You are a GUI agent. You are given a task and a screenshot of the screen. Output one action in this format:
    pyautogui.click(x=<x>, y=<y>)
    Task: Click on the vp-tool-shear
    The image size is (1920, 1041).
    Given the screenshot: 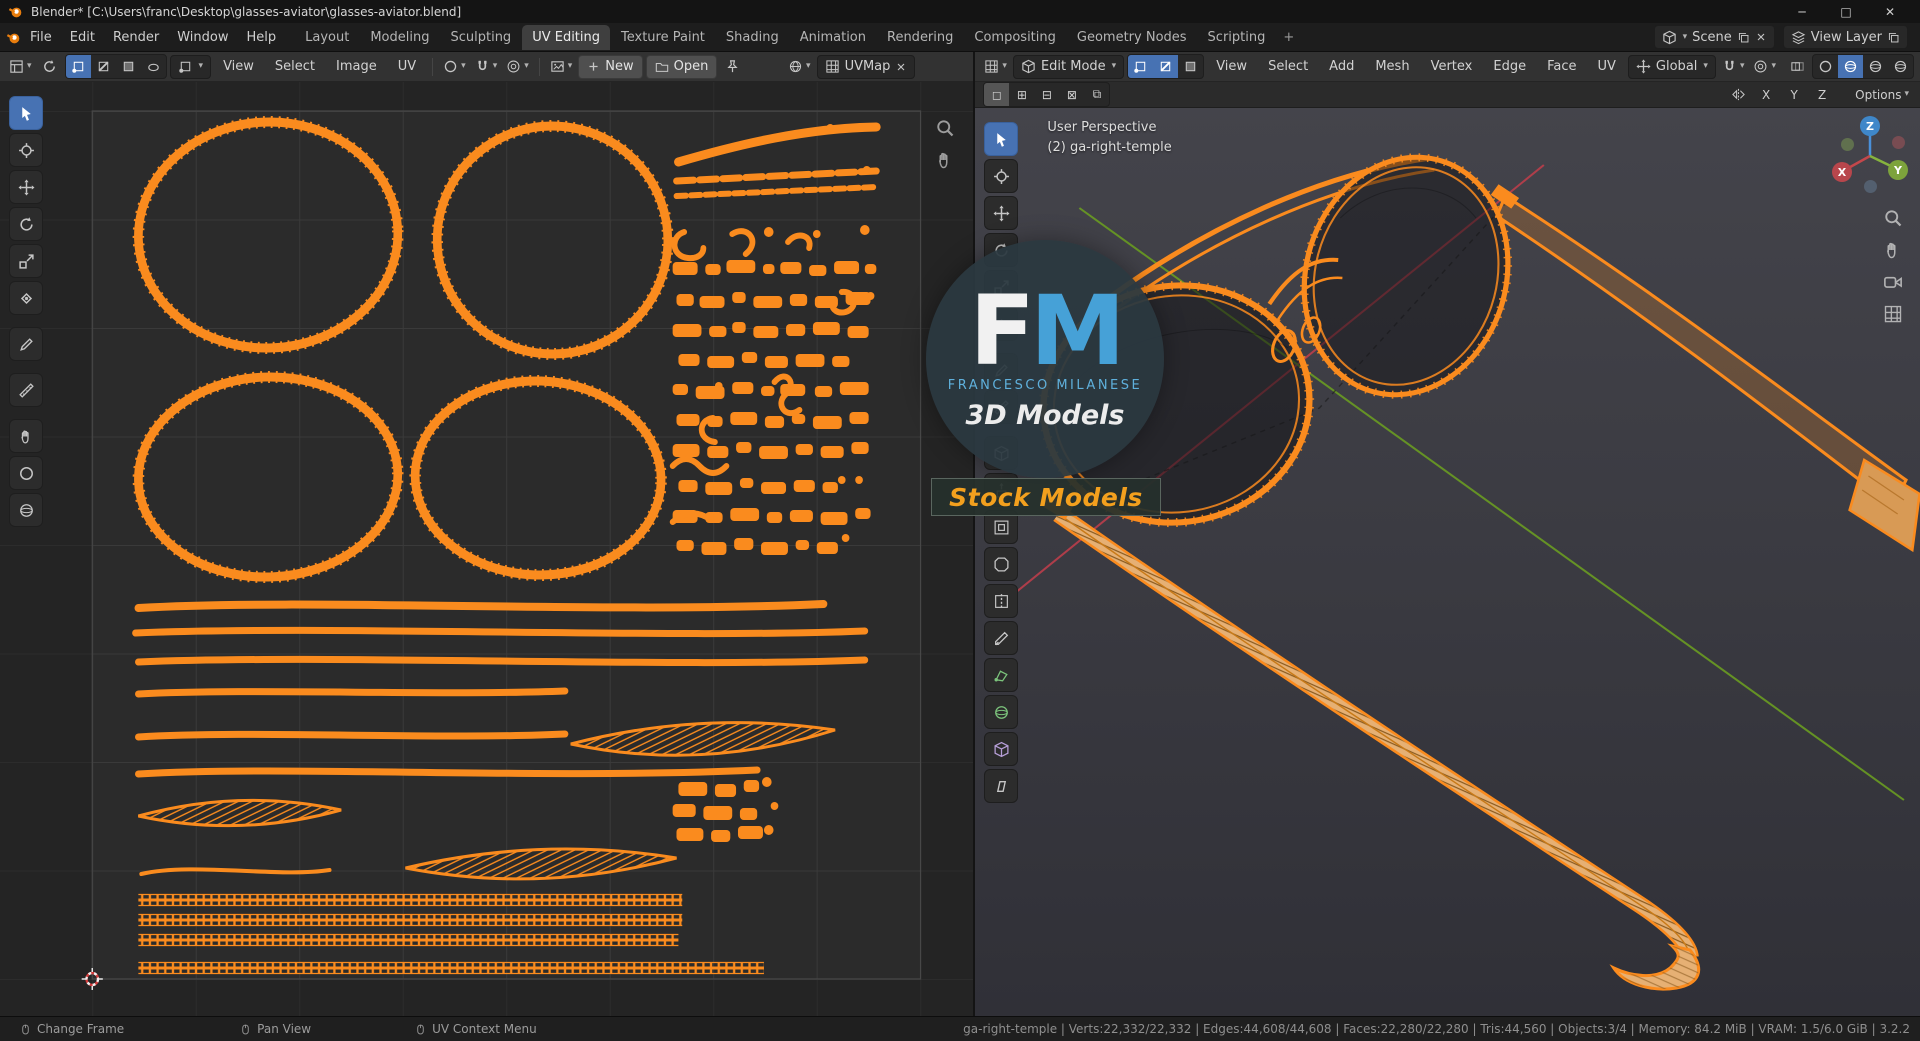 What is the action you would take?
    pyautogui.click(x=1001, y=786)
    